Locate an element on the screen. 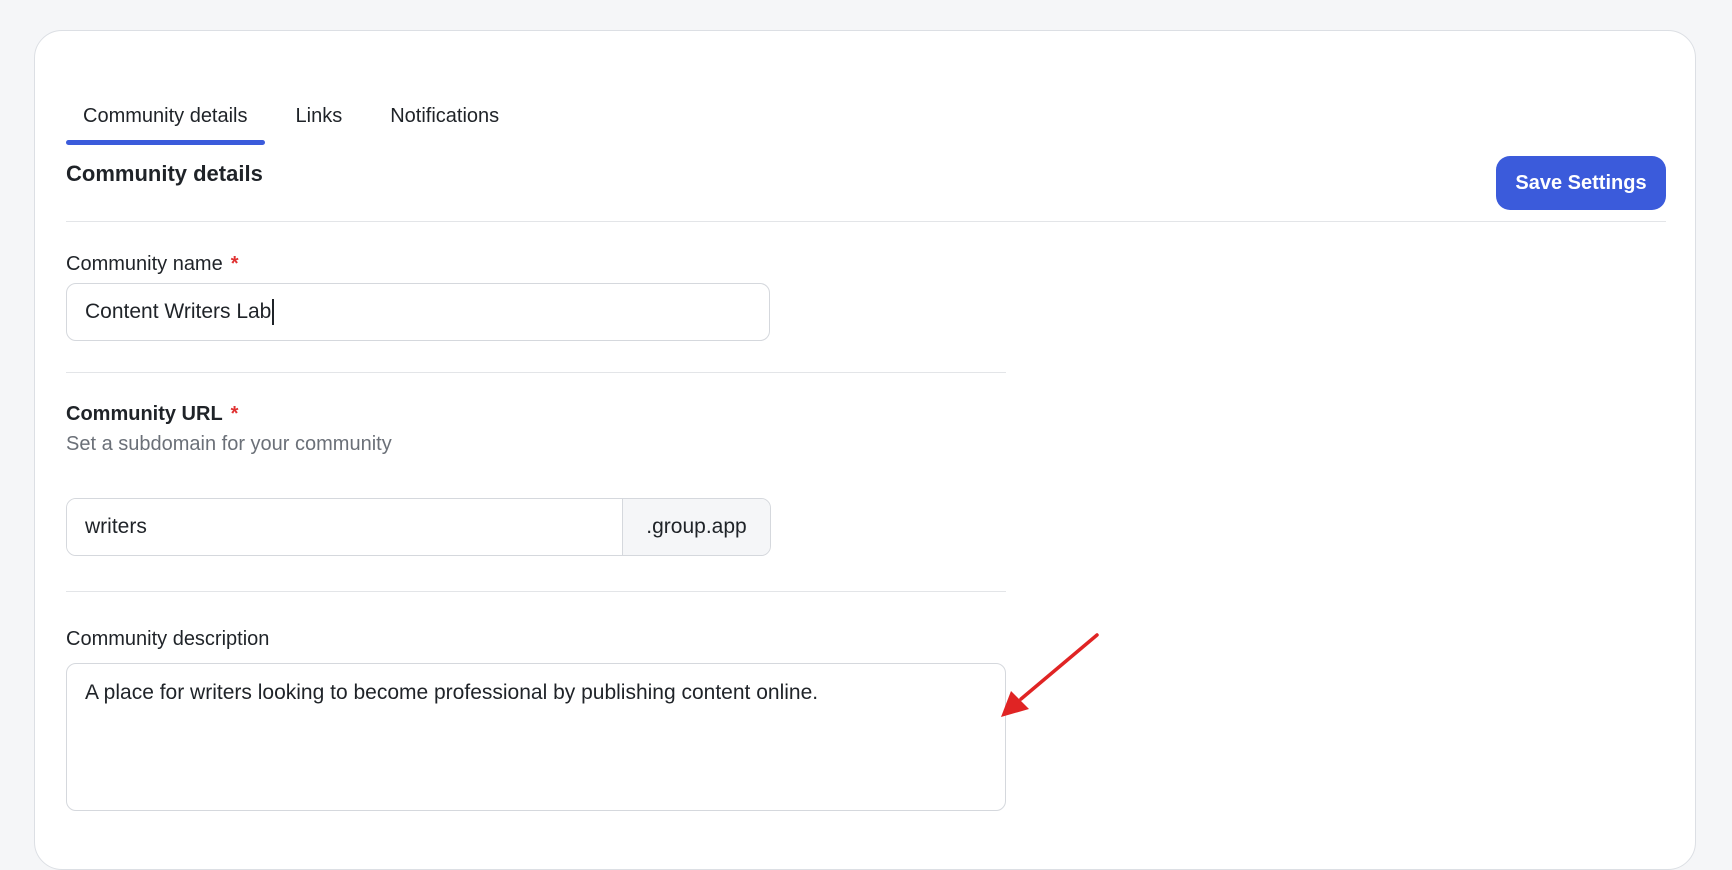 This screenshot has width=1732, height=870. tab-links: Links is located at coordinates (319, 108).